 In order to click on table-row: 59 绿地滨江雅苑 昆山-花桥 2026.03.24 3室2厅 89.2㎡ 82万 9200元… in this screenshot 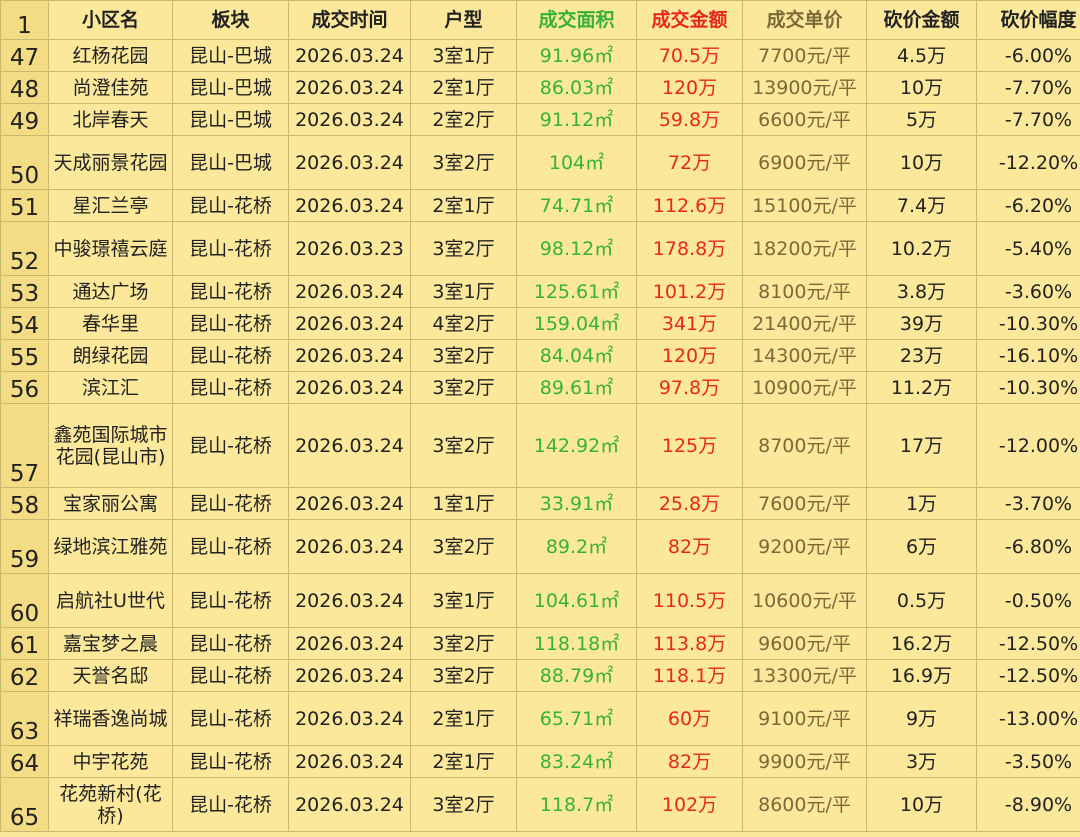, I will do `click(540, 546)`.